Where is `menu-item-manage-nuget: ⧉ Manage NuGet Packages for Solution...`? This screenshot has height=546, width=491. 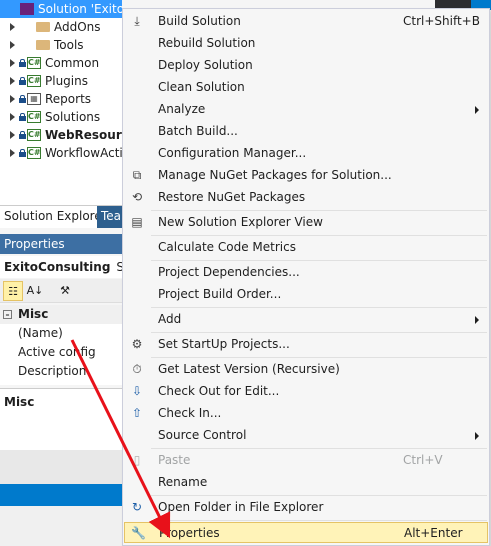 menu-item-manage-nuget: ⧉ Manage NuGet Packages for Solution... is located at coordinates (306, 175).